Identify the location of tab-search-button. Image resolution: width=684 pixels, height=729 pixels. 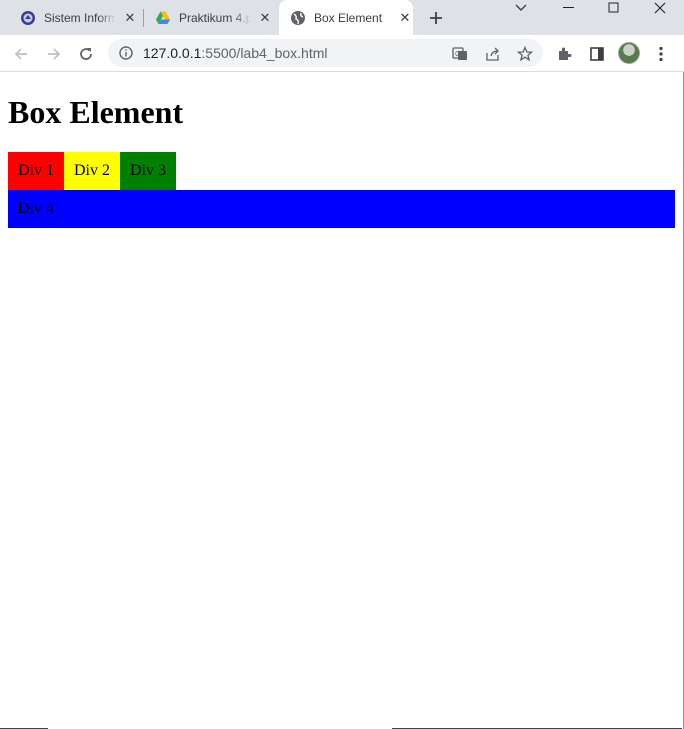
(521, 8).